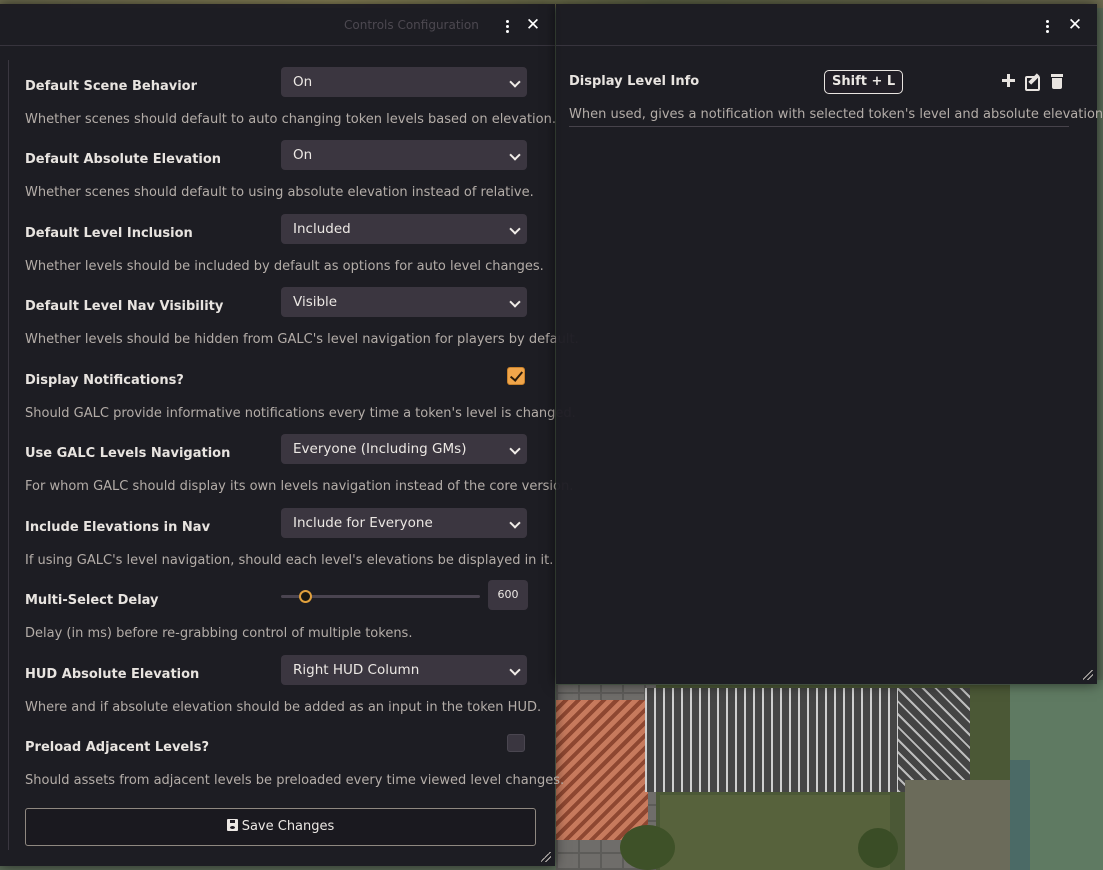 This screenshot has width=1103, height=870. I want to click on save-button-label: Save Changes, so click(288, 826).